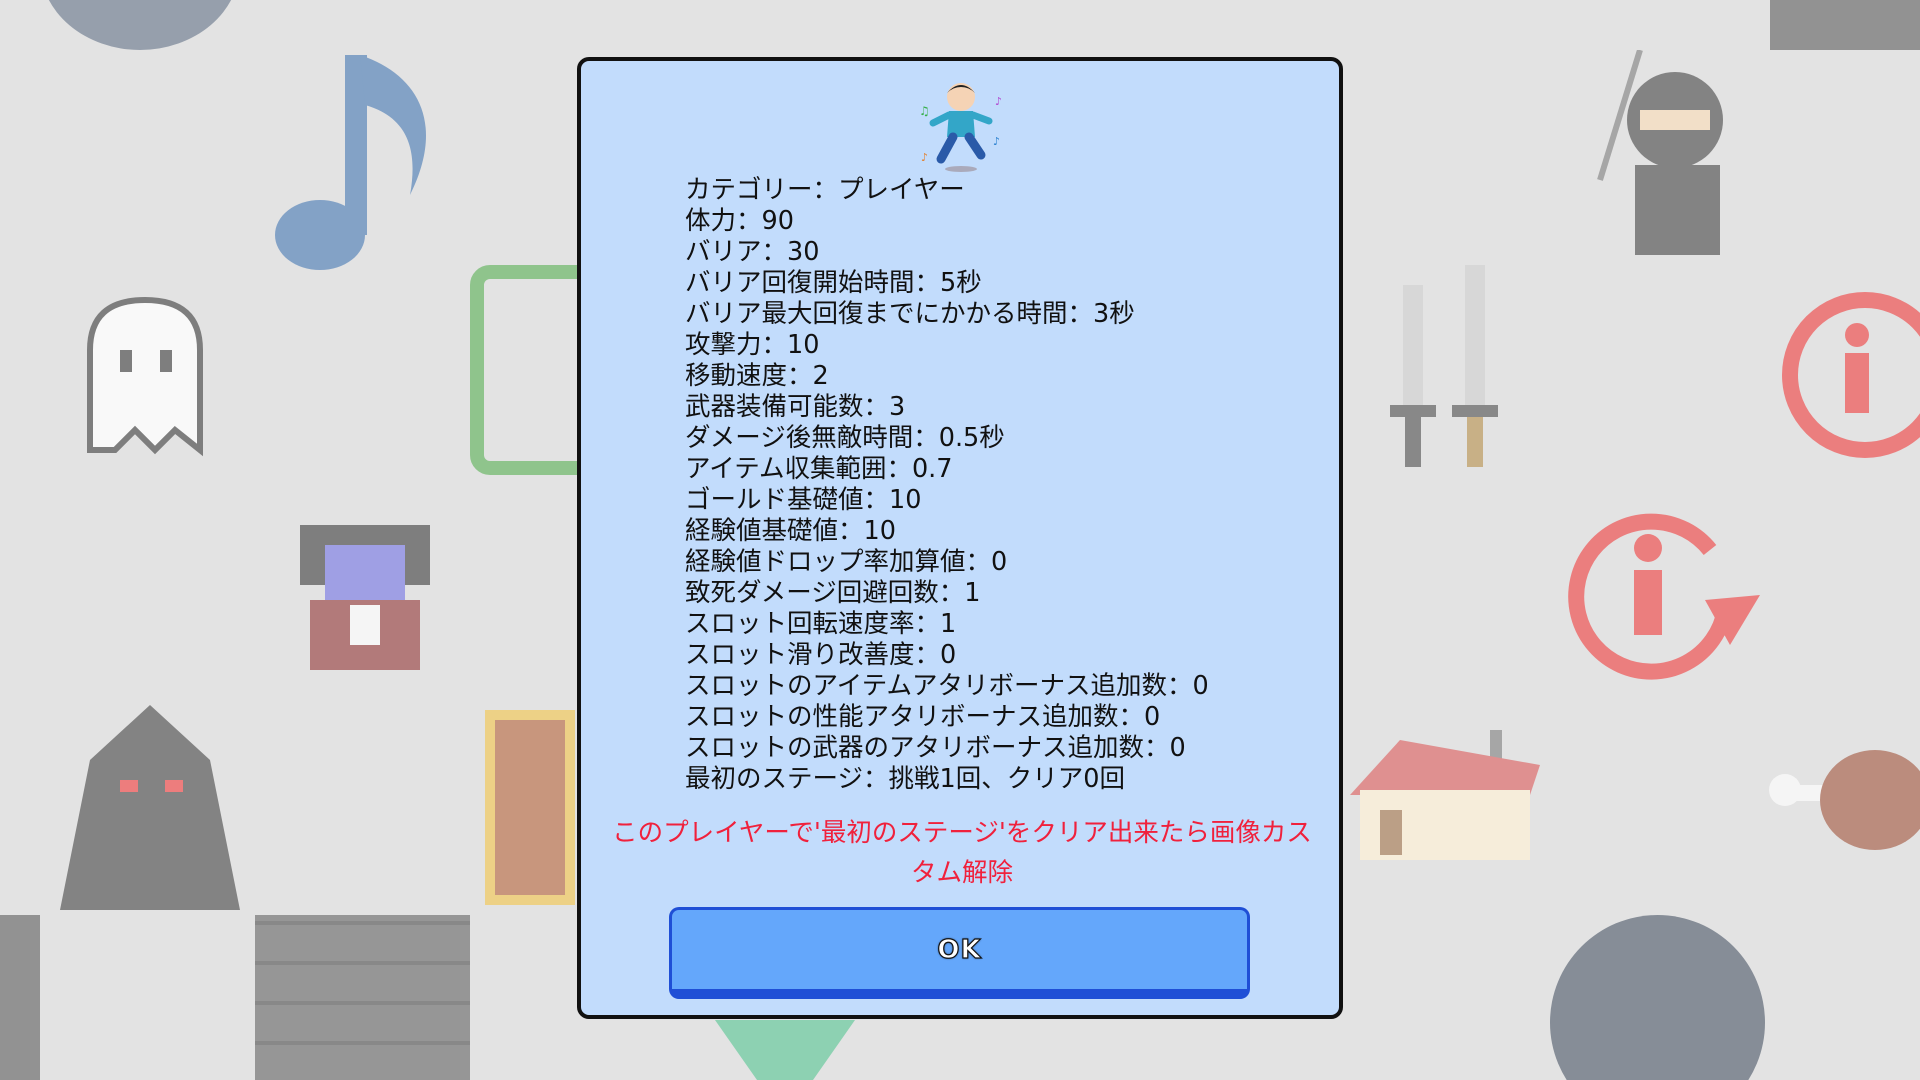  Describe the element at coordinates (923, 717) in the screenshot. I see `stat-line: スロットの性能アタリボーナス追加数：0` at that location.